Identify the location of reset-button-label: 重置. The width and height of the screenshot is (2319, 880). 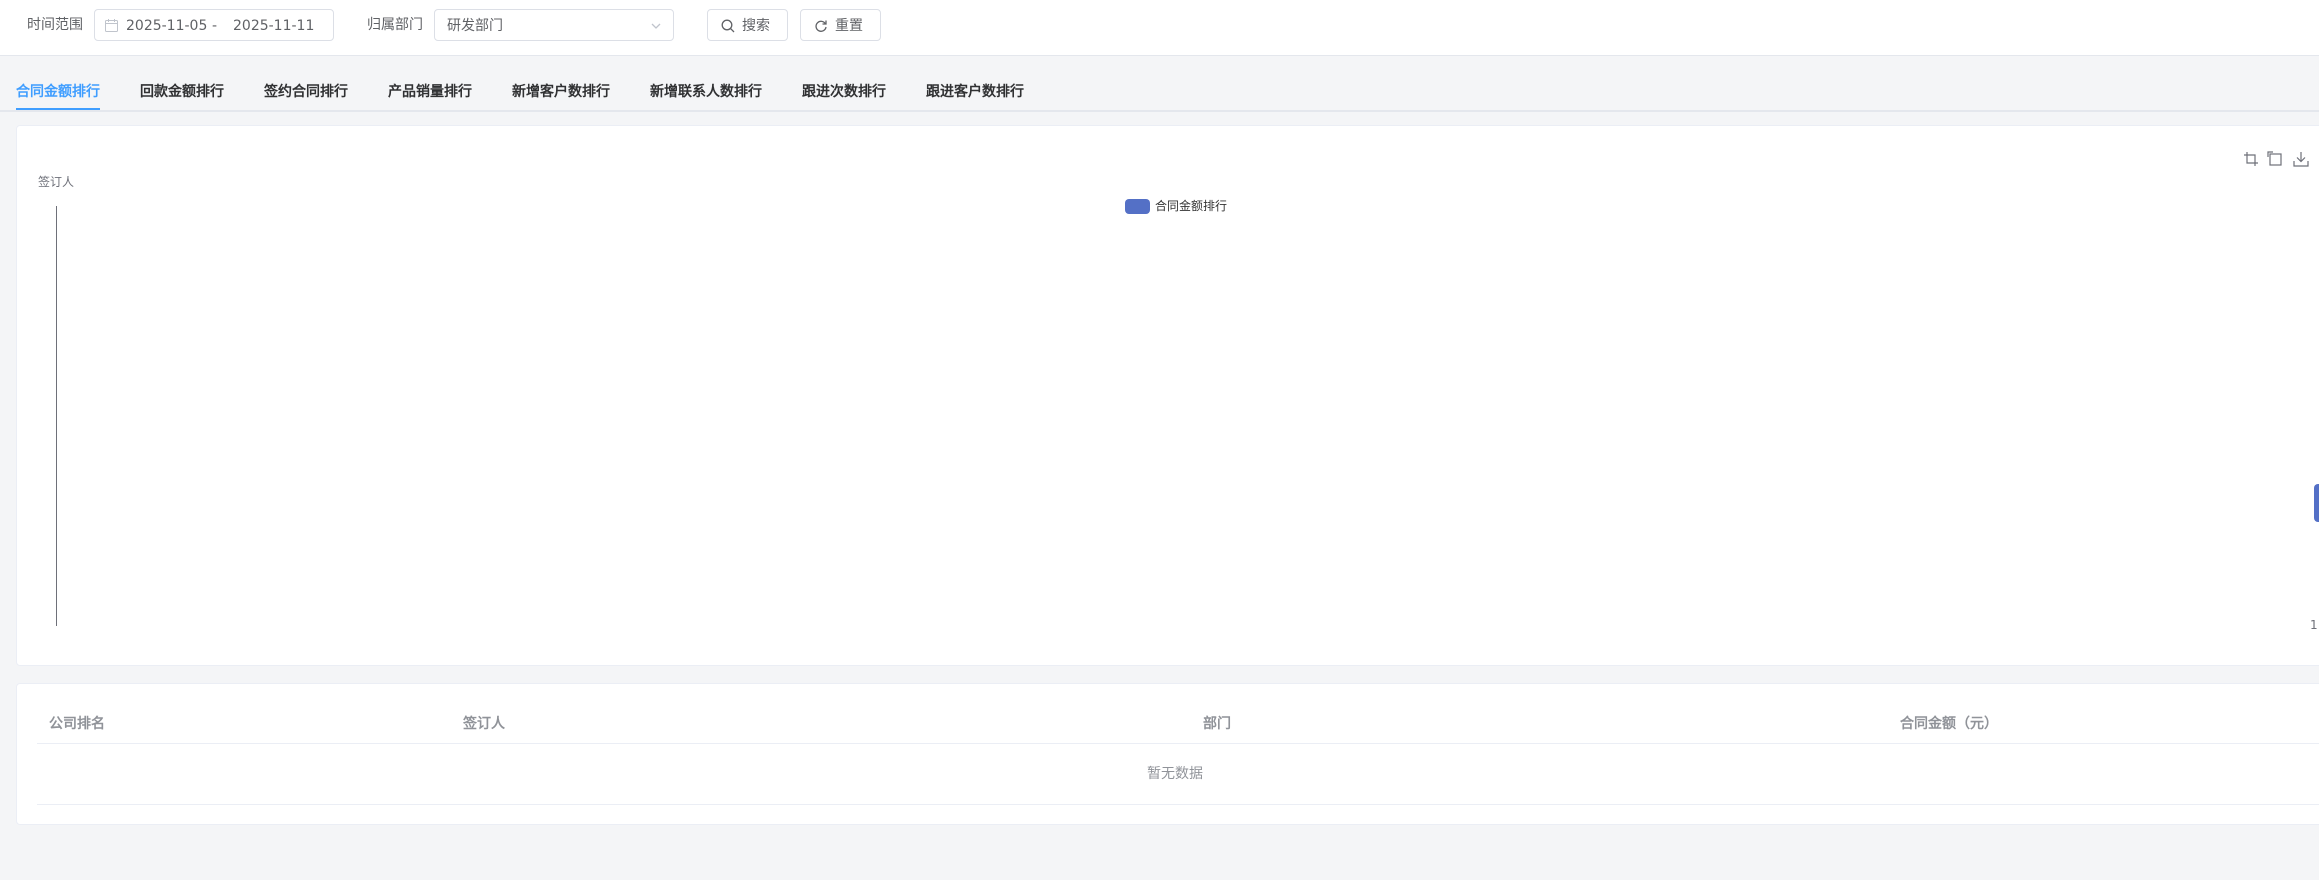
(849, 26).